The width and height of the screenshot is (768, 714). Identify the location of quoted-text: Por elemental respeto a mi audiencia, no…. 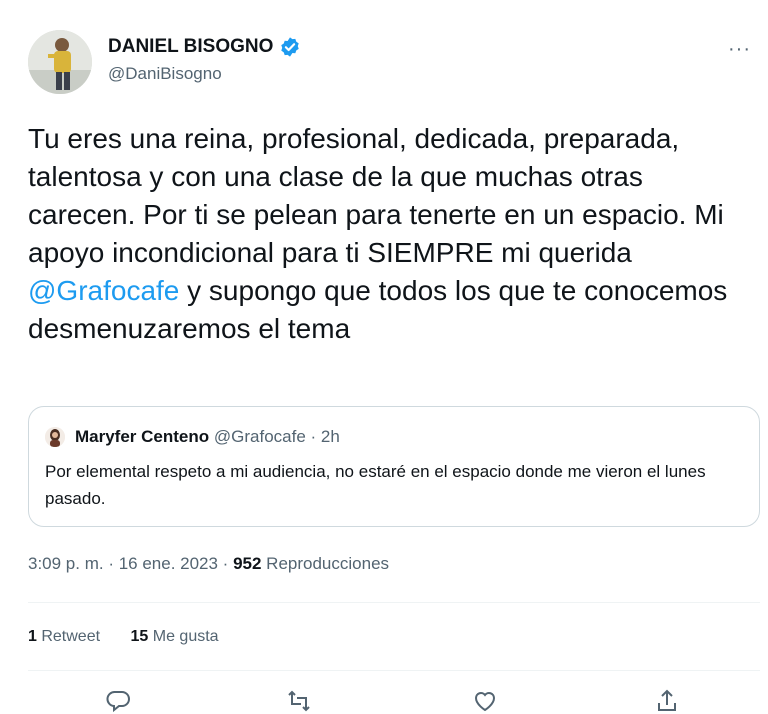
(375, 485).